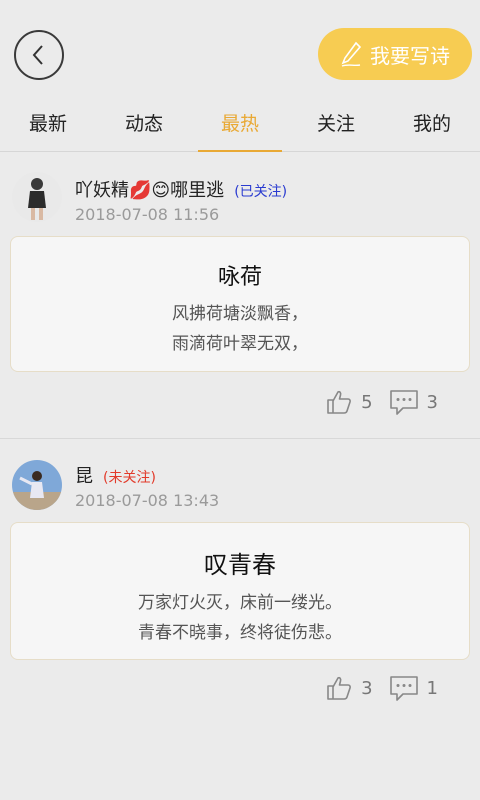 Image resolution: width=480 pixels, height=800 pixels. I want to click on tab-following: 关注, so click(336, 125).